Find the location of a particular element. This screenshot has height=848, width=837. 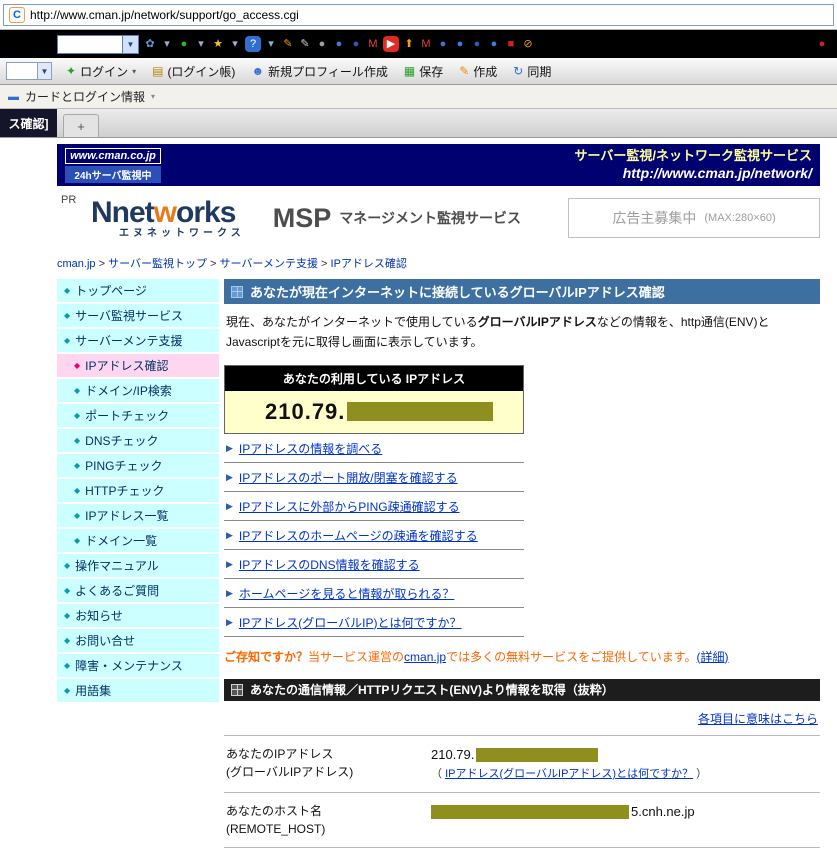

advertiser-logo: Nnetworks エヌネットワークス is located at coordinates (168, 218).